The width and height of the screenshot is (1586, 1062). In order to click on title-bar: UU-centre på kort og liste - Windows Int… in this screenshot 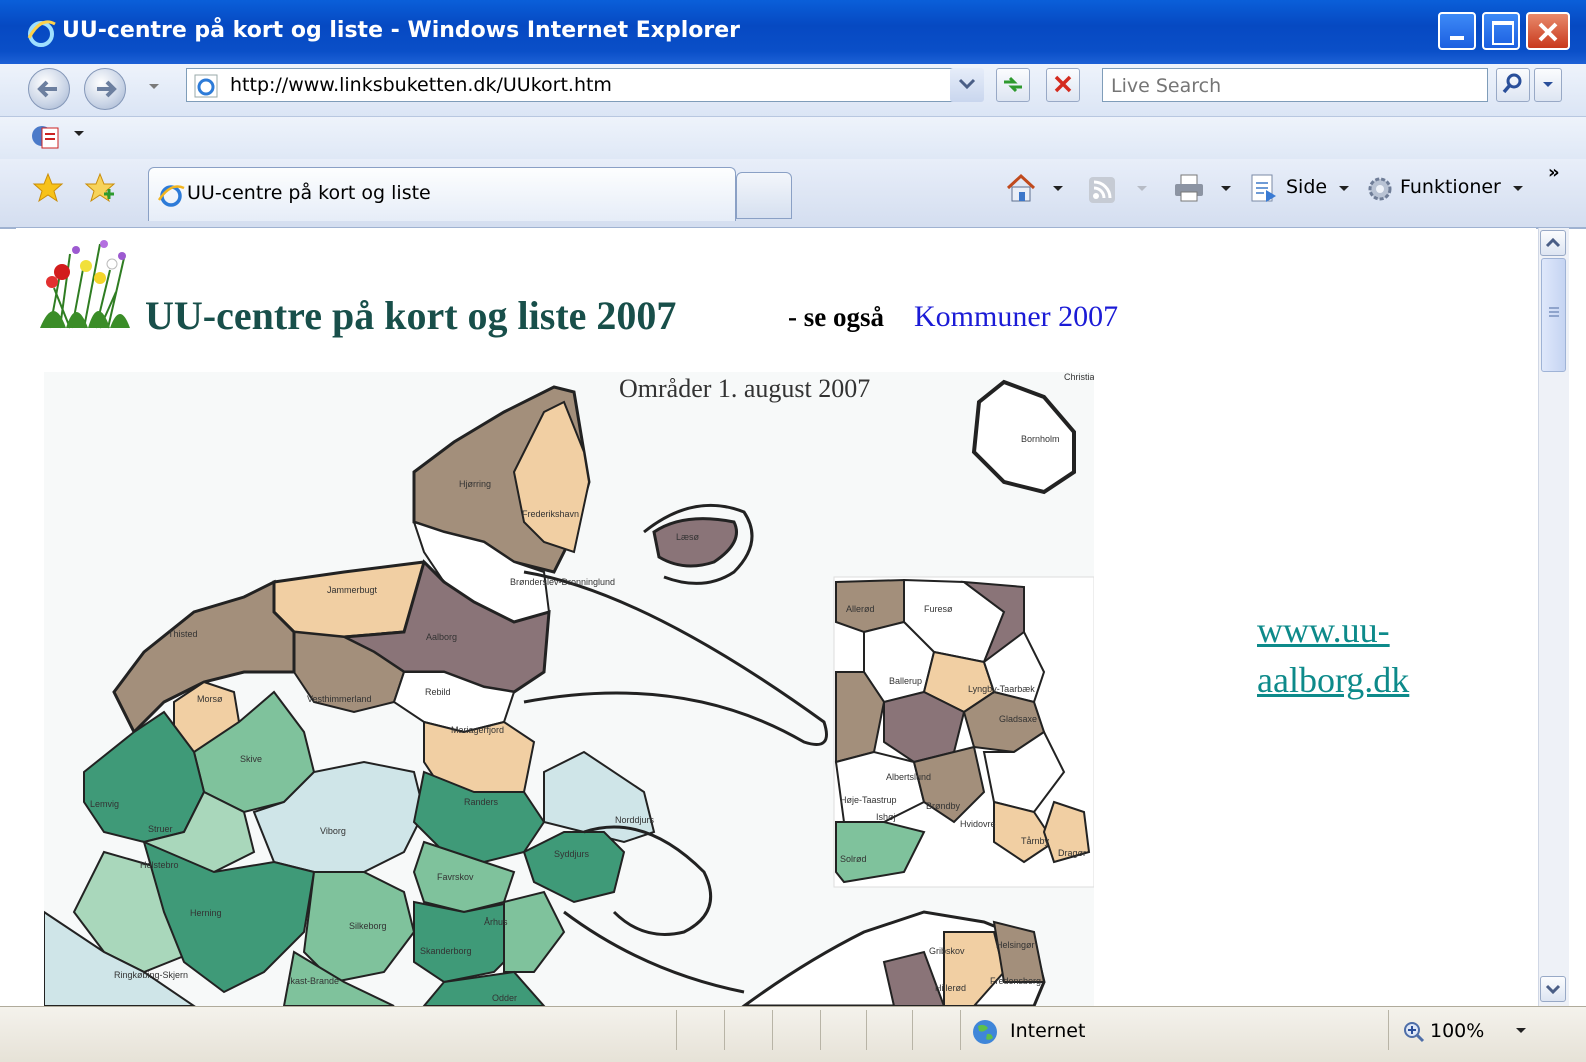, I will do `click(793, 32)`.